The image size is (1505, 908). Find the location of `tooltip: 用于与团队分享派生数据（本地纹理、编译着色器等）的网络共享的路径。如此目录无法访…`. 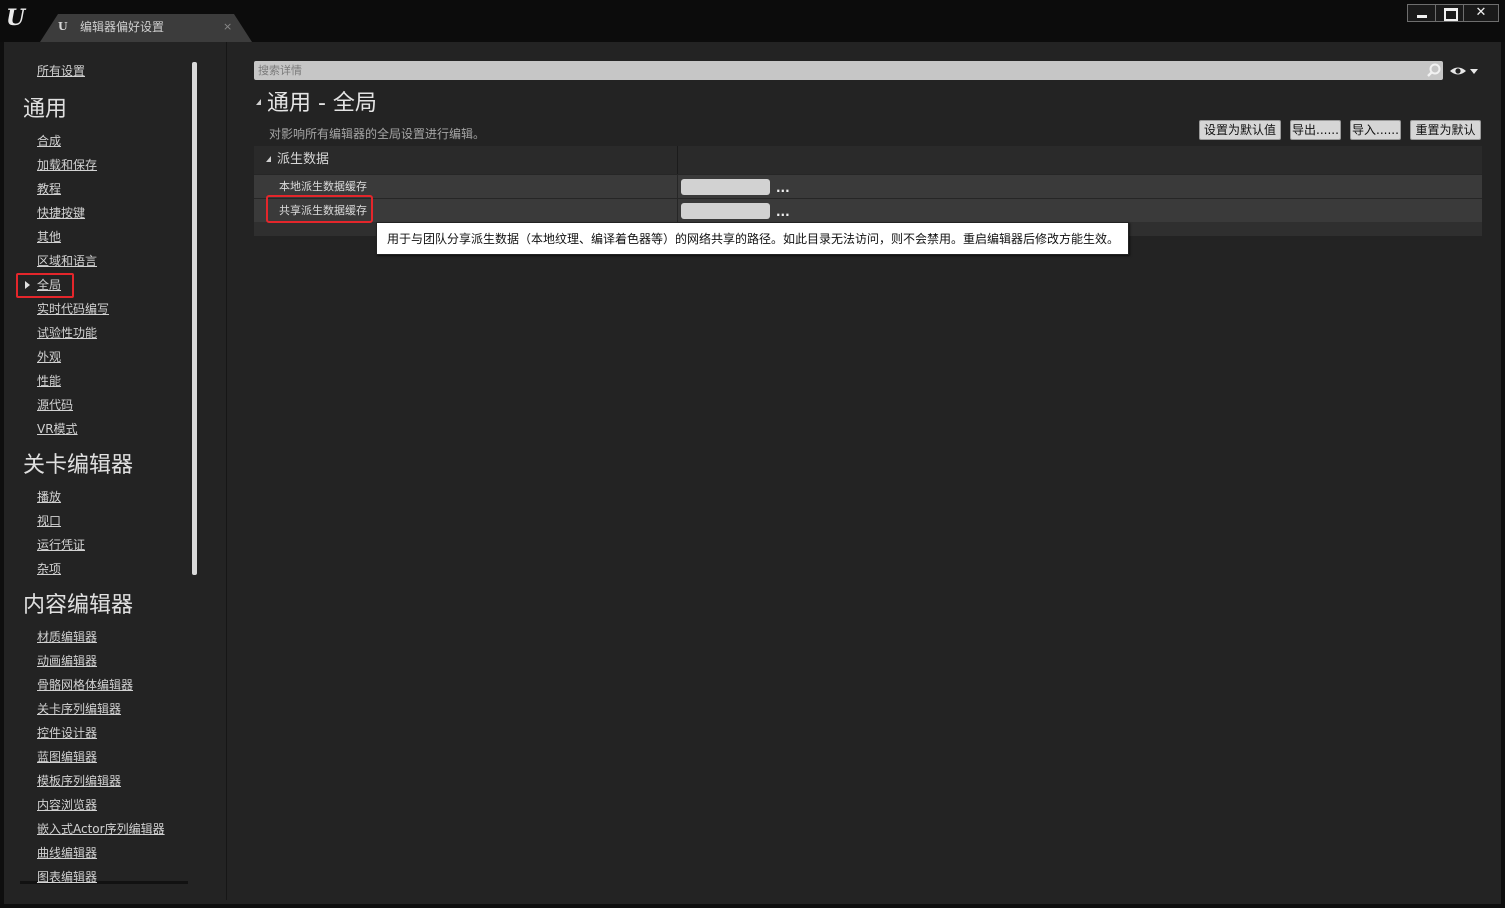

tooltip: 用于与团队分享派生数据（本地纹理、编译着色器等）的网络共享的路径。如此目录无法访… is located at coordinates (752, 238).